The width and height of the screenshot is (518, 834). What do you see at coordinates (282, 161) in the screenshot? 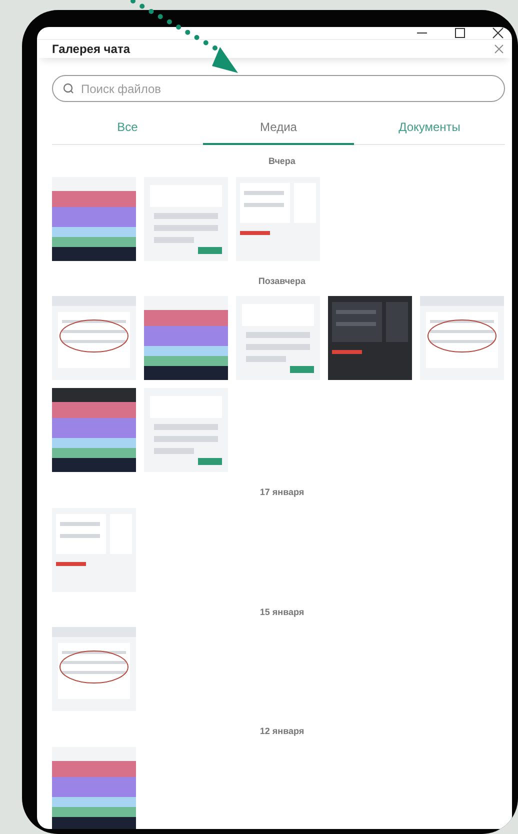
I see `date-heading: Вчера` at bounding box center [282, 161].